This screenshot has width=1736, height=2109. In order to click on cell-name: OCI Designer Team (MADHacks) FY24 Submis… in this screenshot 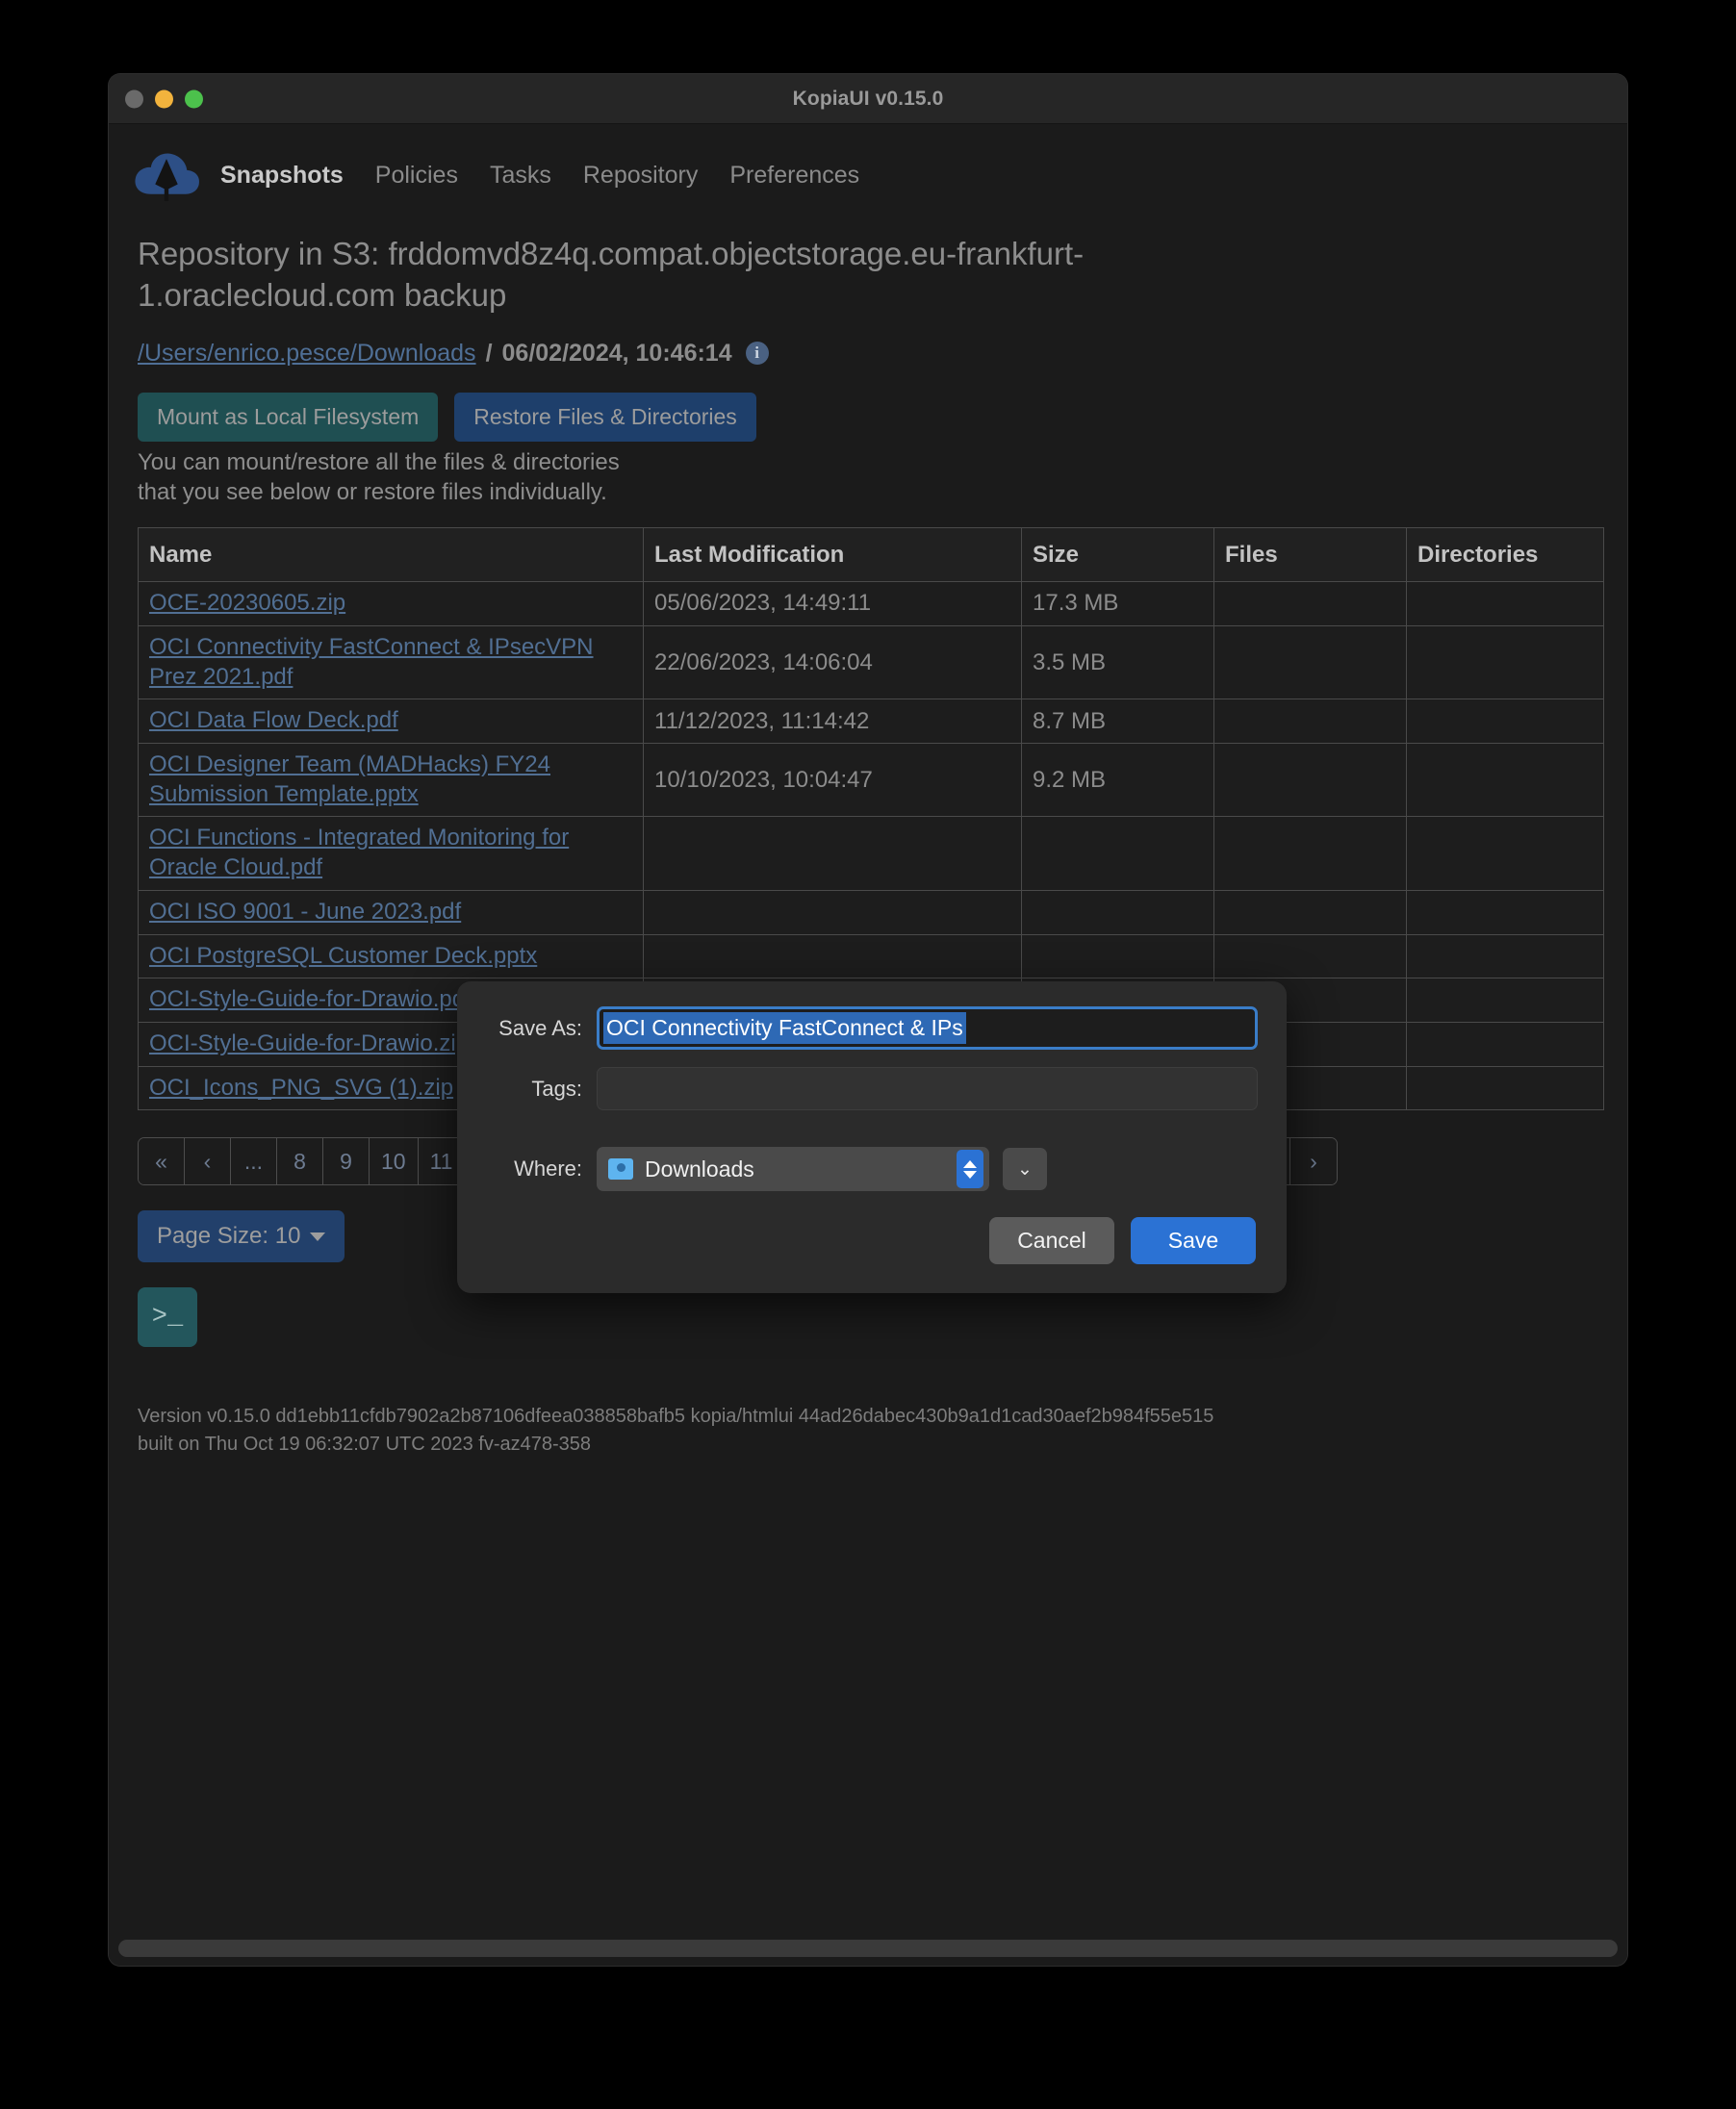, I will do `click(391, 780)`.